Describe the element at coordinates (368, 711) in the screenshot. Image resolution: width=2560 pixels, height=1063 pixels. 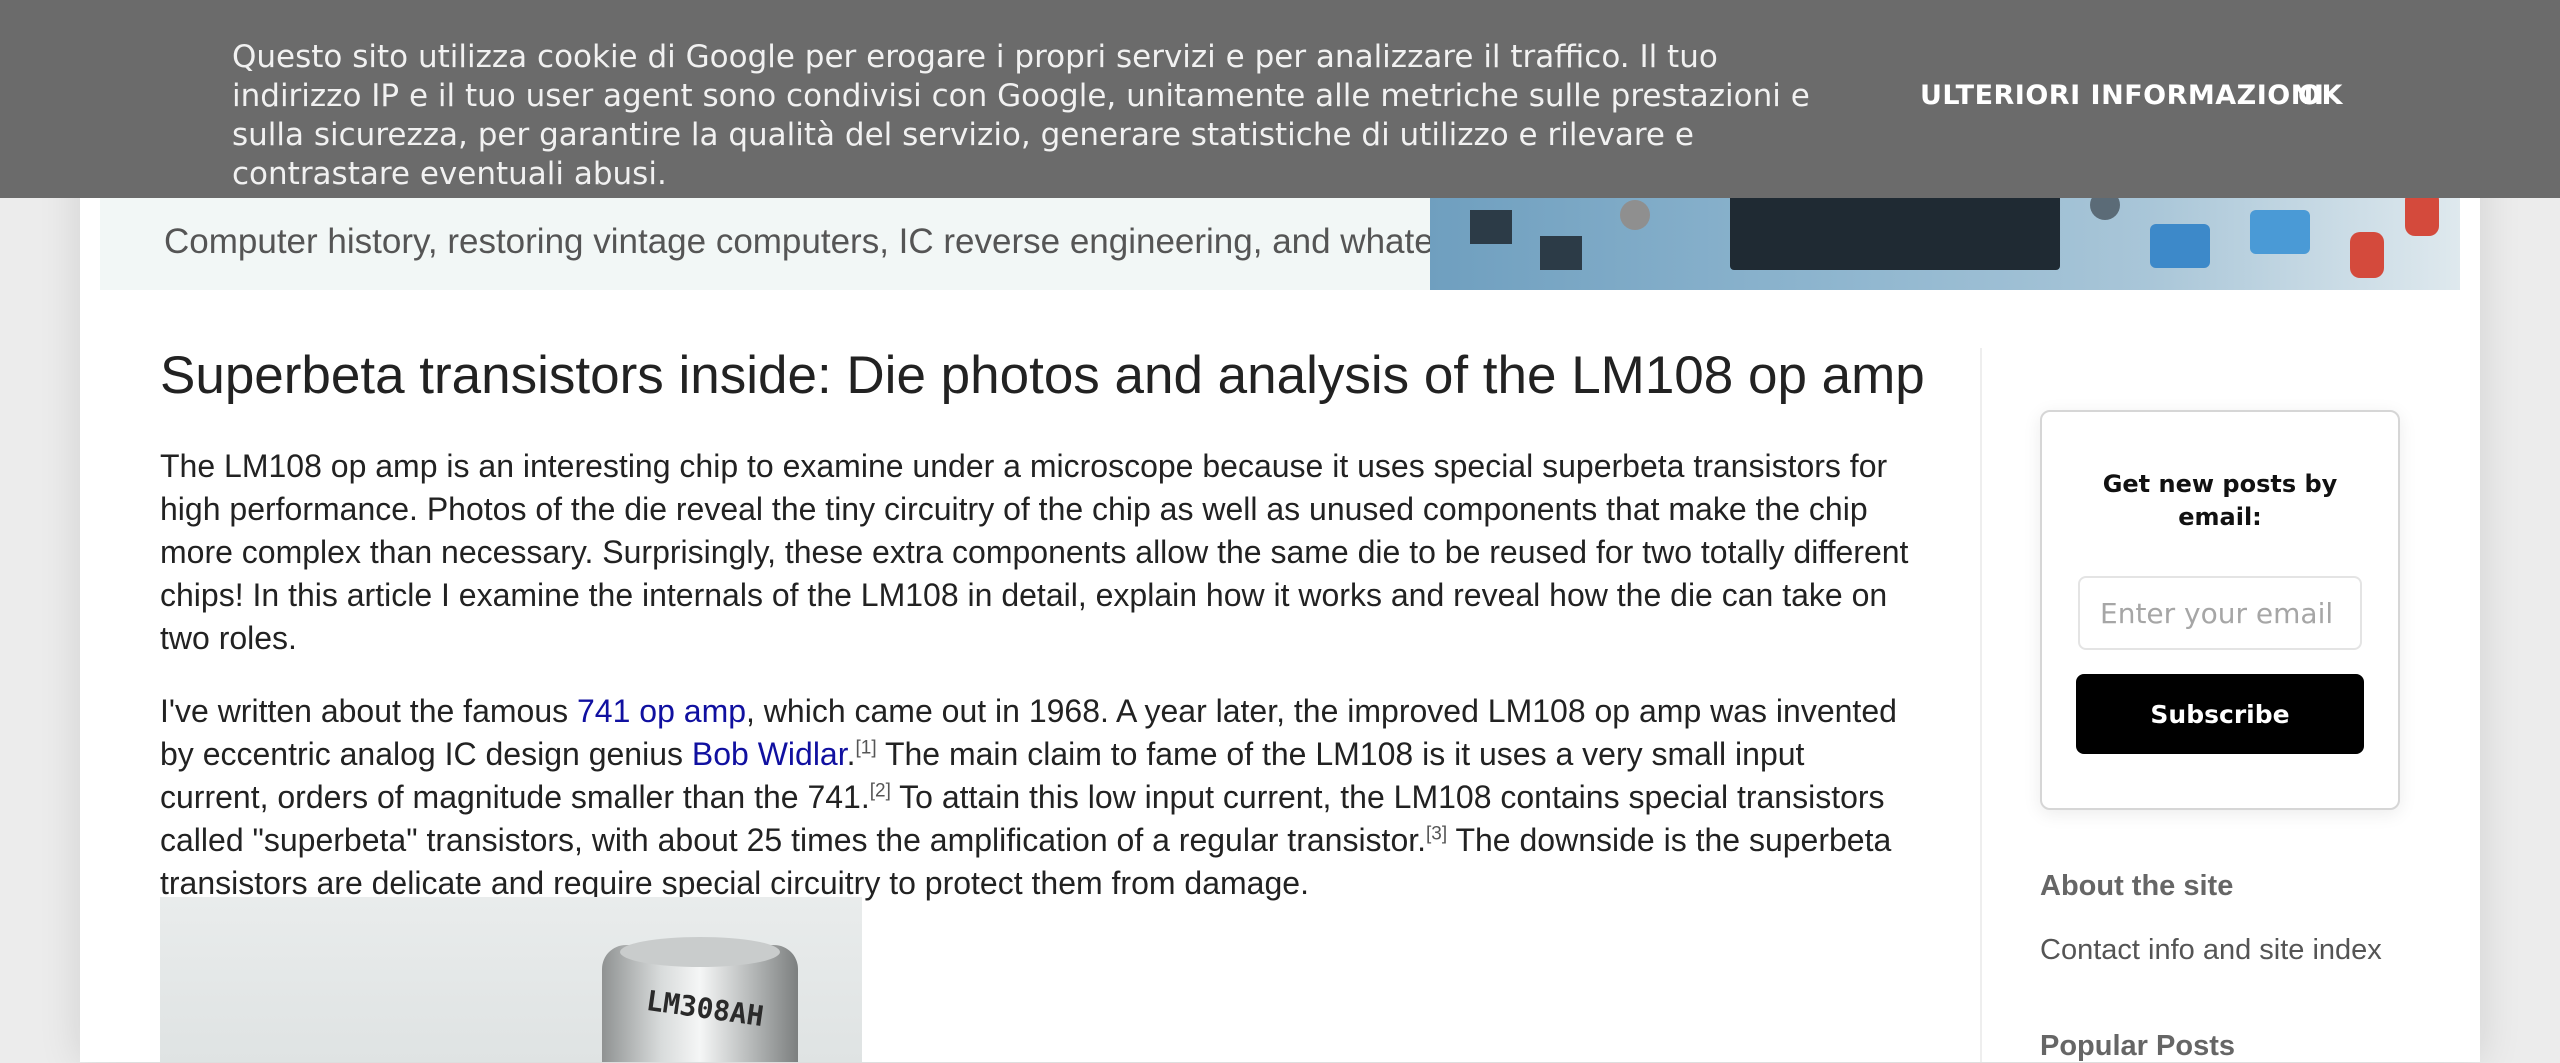
I see `paragraph-text: I've written about the famous` at that location.